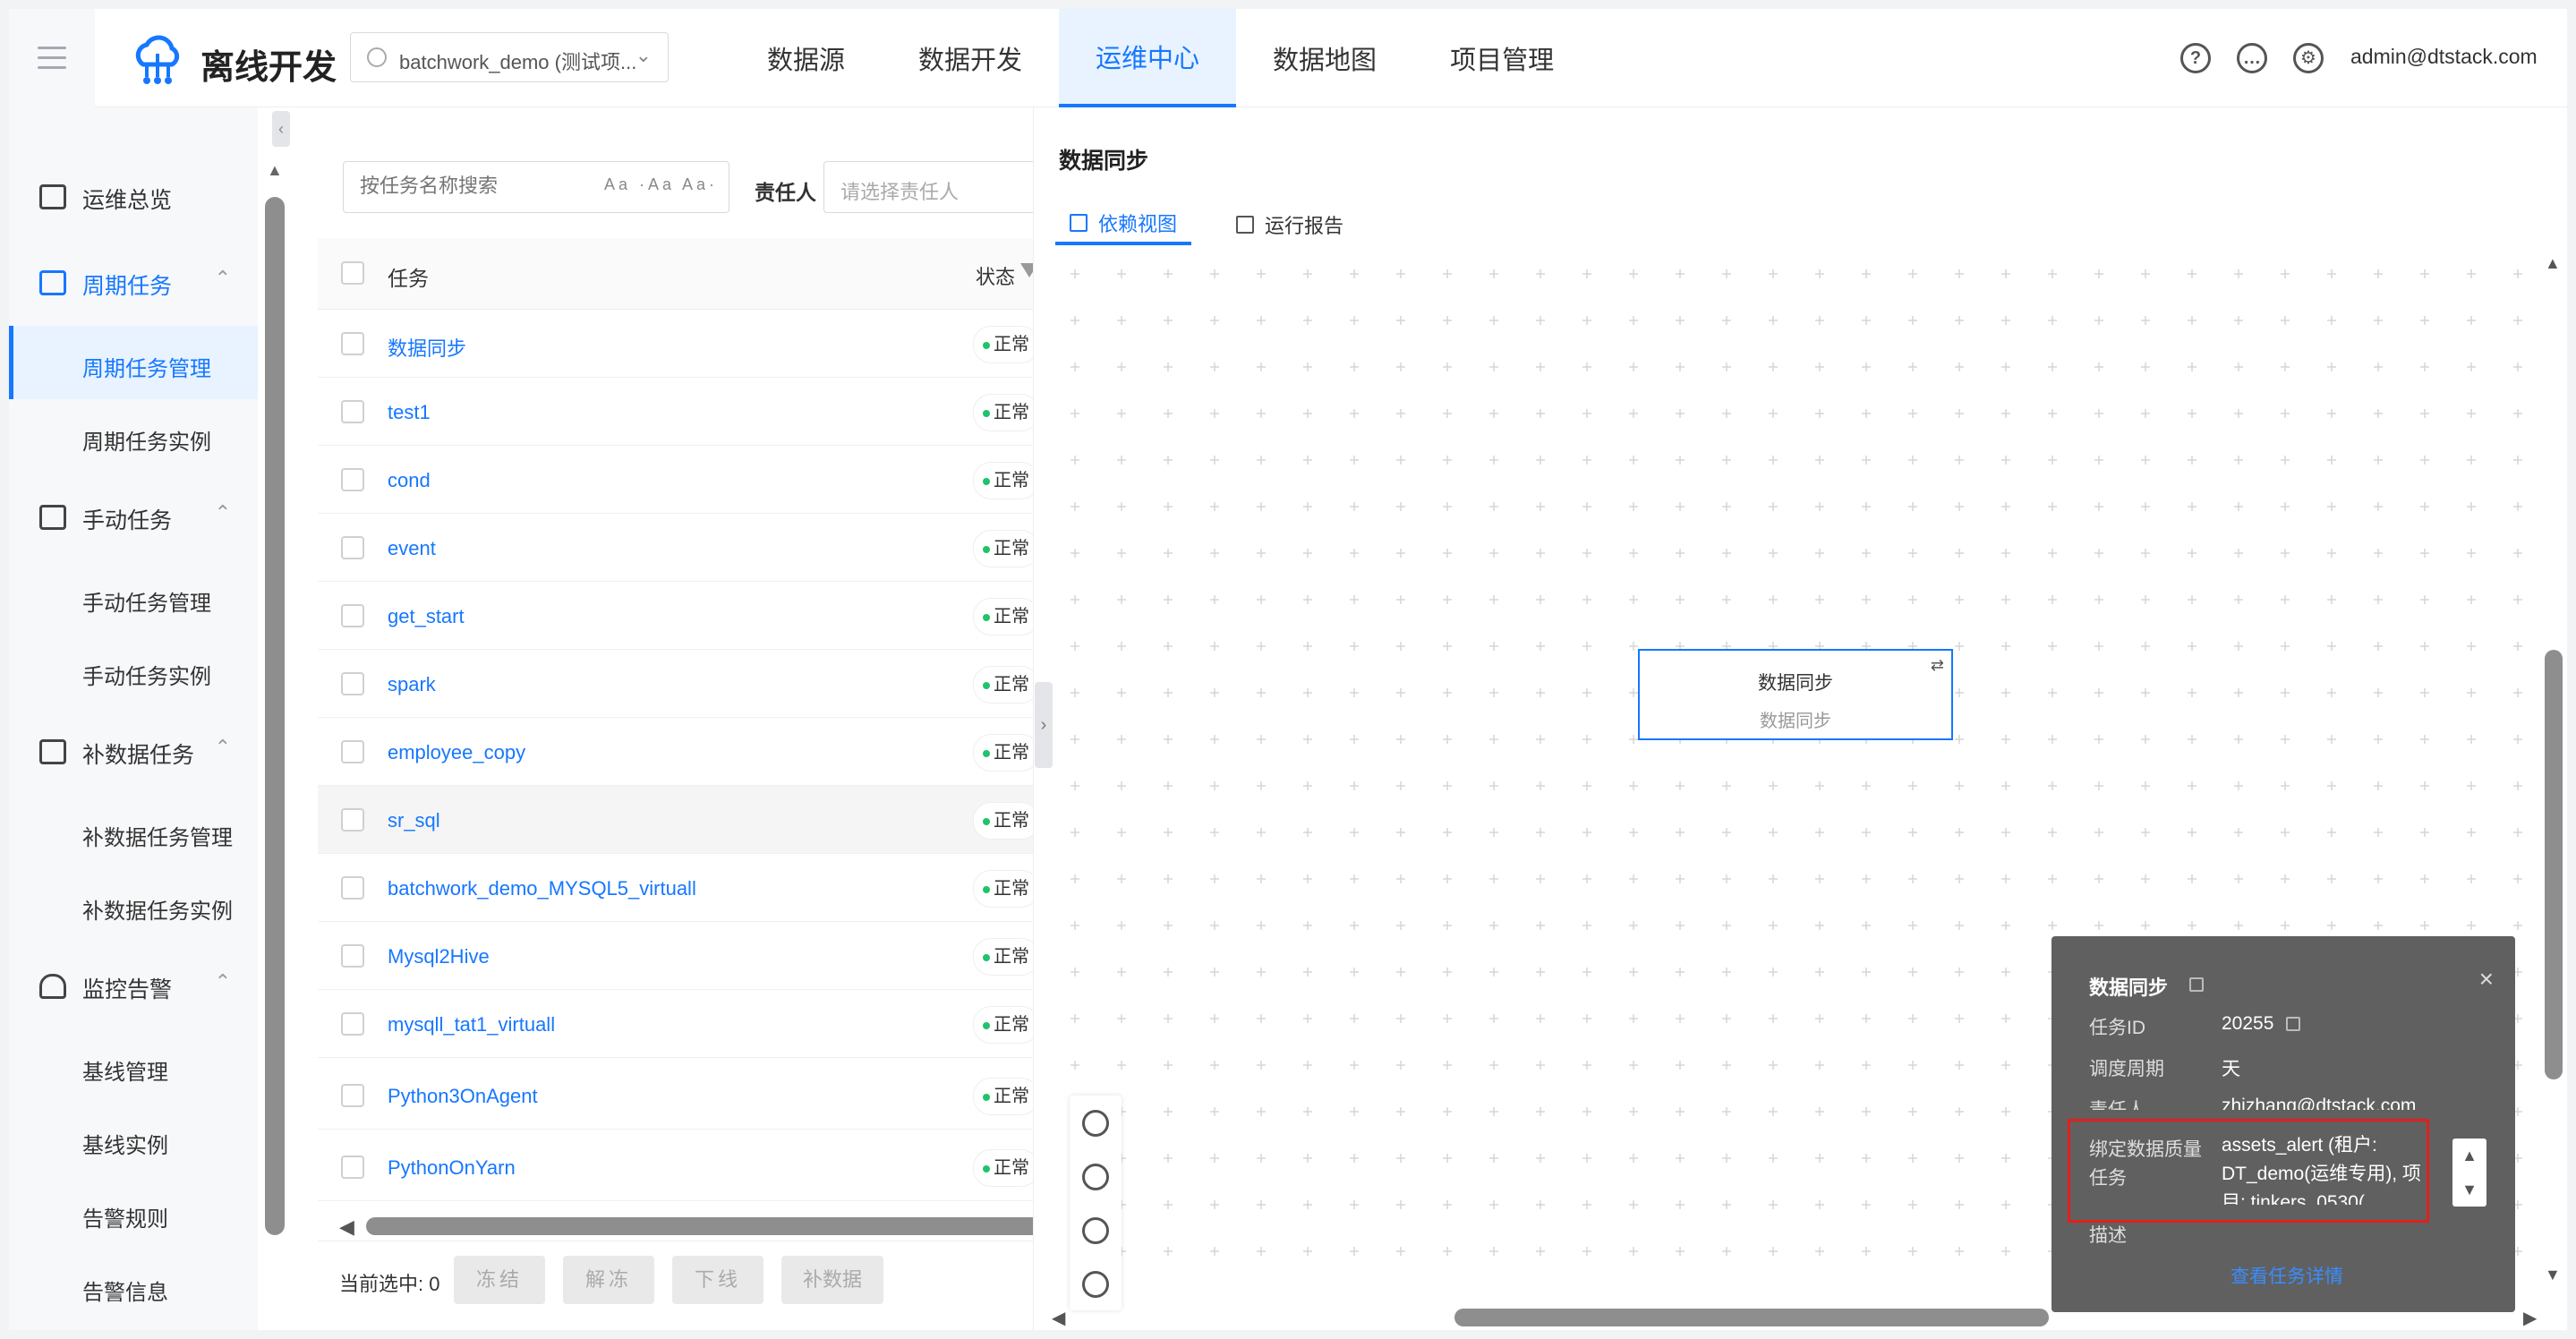 Image resolution: width=2576 pixels, height=1339 pixels. Describe the element at coordinates (471, 1024) in the screenshot. I see `task-name-link: mysqll_tat1_virtuall` at that location.